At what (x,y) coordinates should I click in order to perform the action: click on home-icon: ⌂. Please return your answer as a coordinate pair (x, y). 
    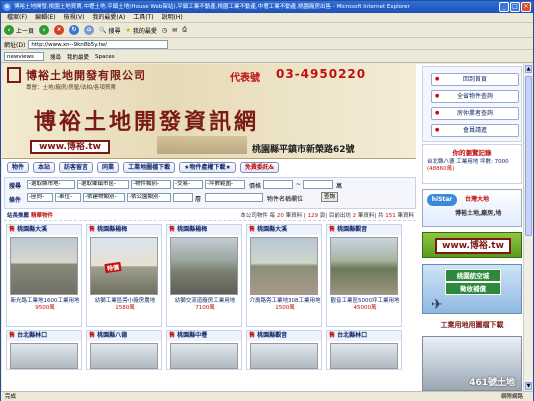
    Looking at the image, I should click on (89, 30).